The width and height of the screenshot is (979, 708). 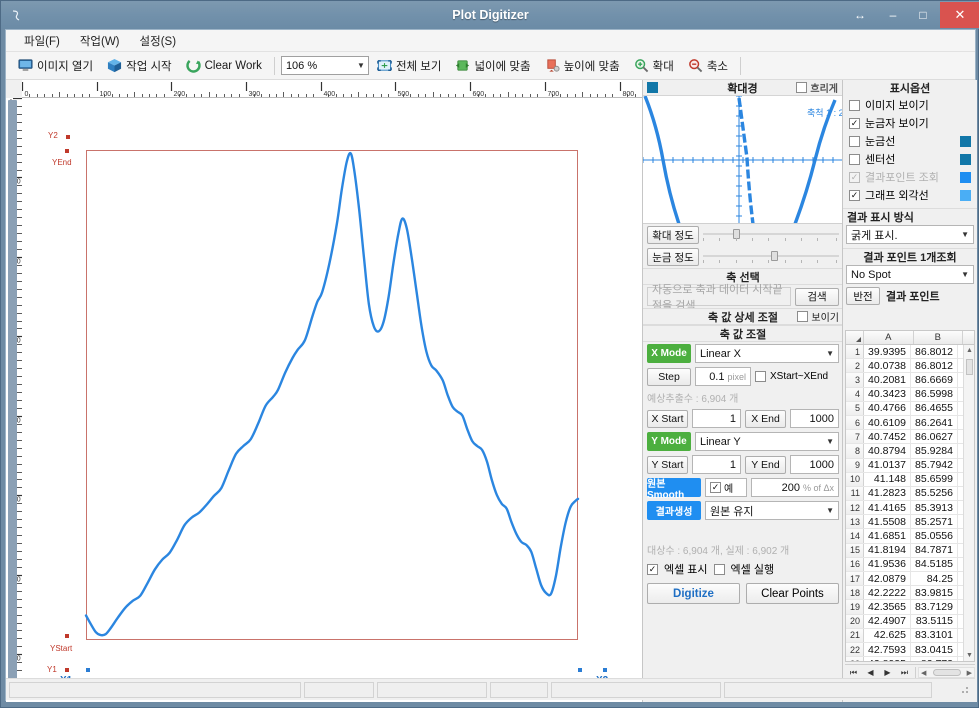 I want to click on table-row: 9 41.0137 85.7942, so click(x=910, y=465).